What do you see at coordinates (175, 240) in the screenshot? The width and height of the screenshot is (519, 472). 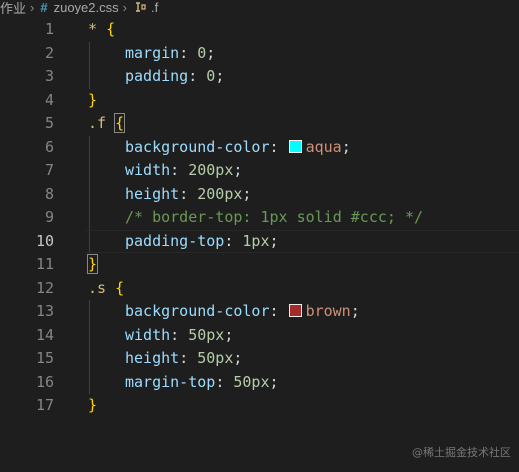 I see `property-name: padding-top` at bounding box center [175, 240].